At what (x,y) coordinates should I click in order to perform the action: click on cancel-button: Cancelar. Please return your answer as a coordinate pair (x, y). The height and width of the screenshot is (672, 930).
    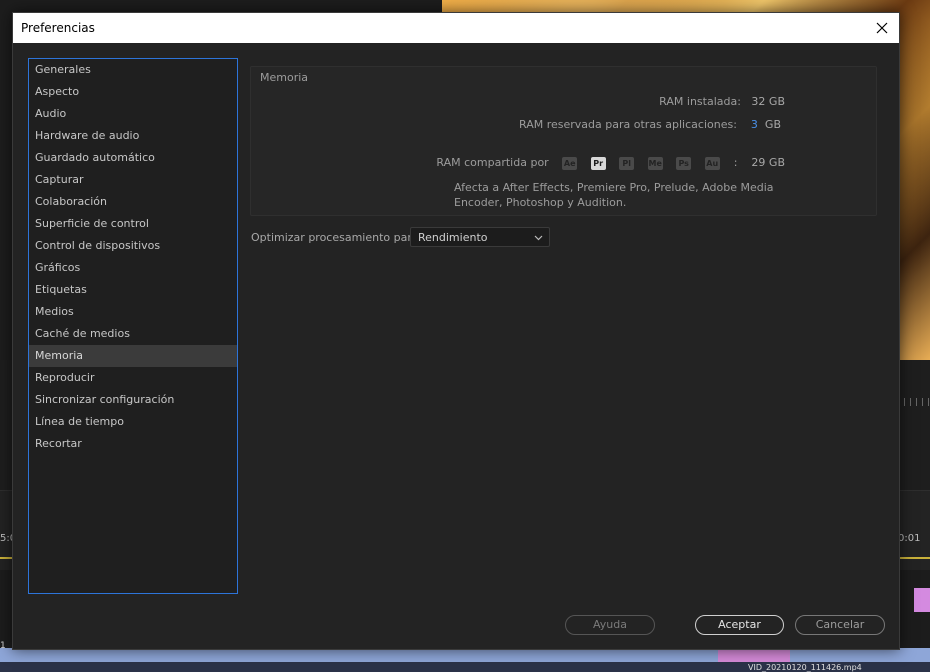
    Looking at the image, I should click on (840, 625).